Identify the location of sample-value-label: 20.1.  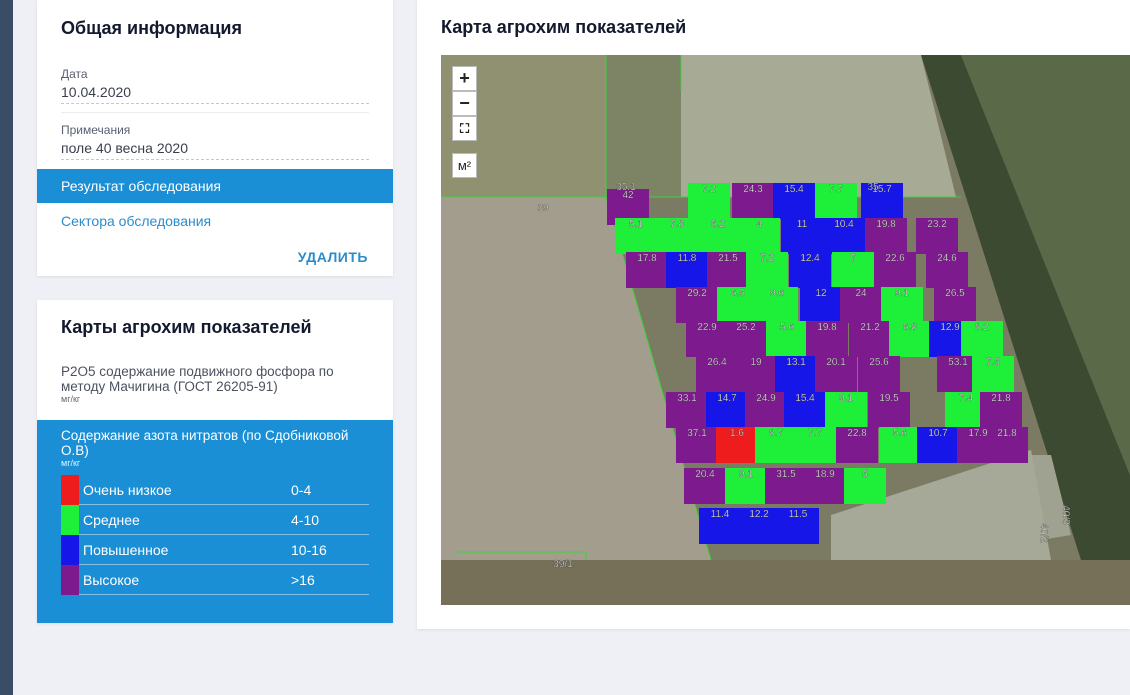
(836, 362).